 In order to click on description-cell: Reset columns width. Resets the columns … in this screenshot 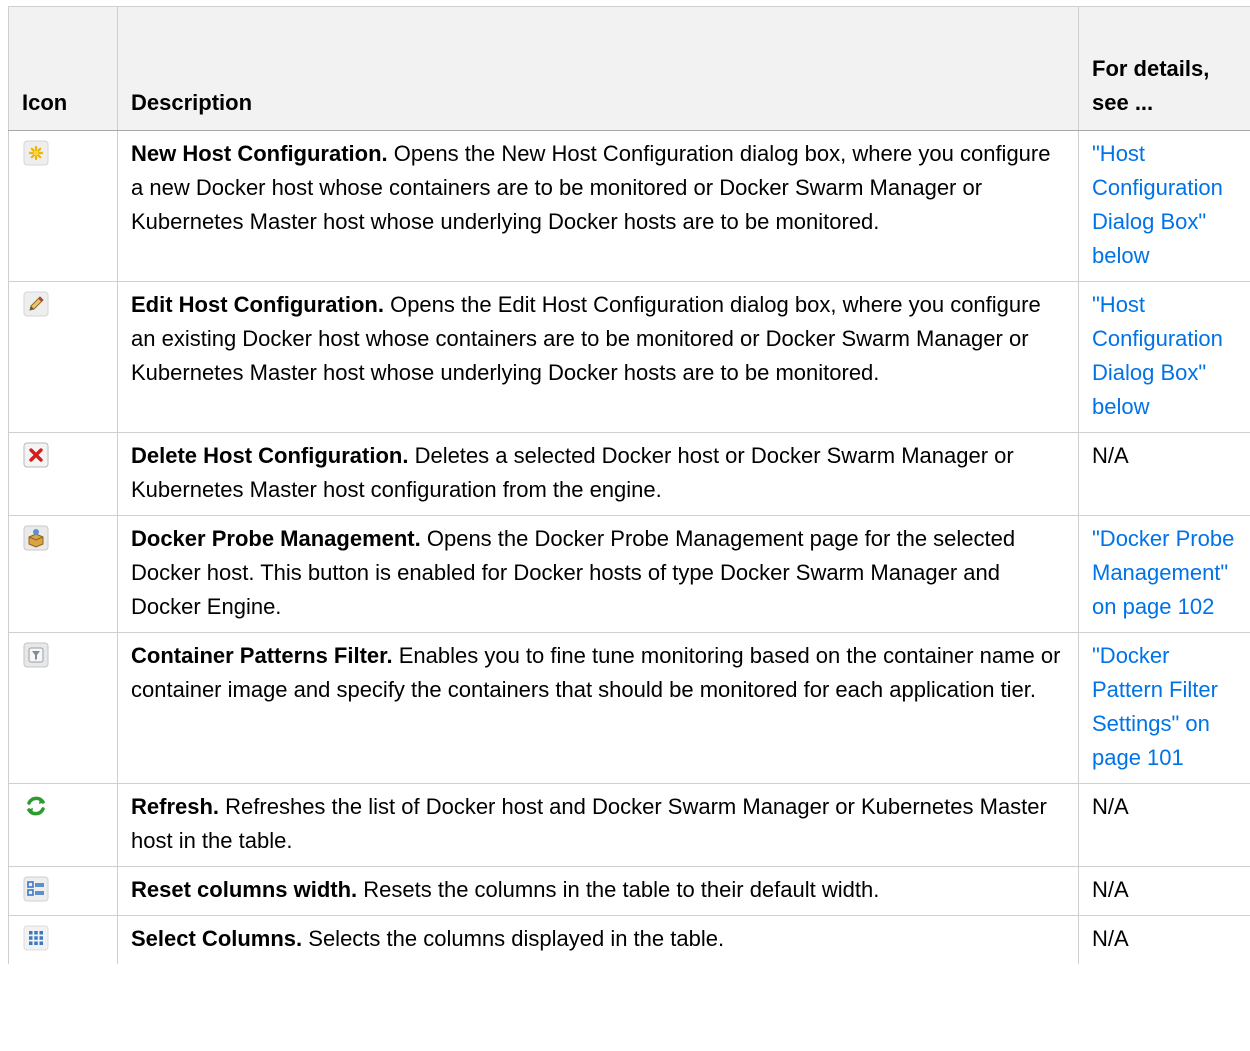, I will do `click(598, 891)`.